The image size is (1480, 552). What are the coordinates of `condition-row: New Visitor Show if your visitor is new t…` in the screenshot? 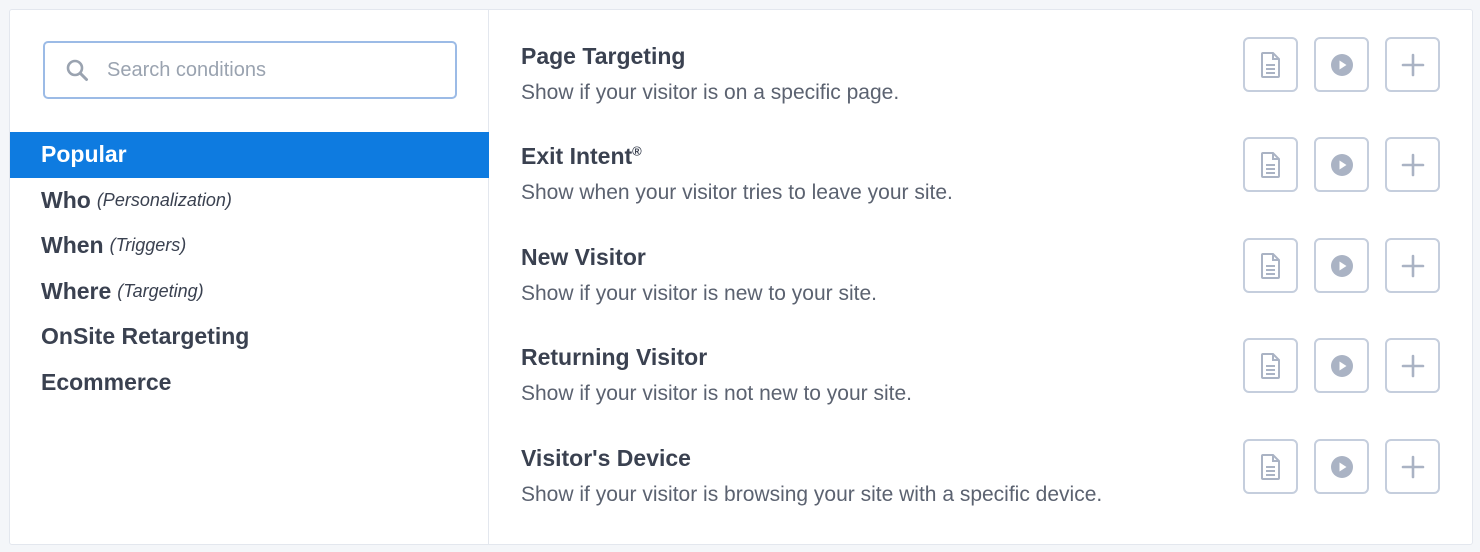 It's located at (980, 286).